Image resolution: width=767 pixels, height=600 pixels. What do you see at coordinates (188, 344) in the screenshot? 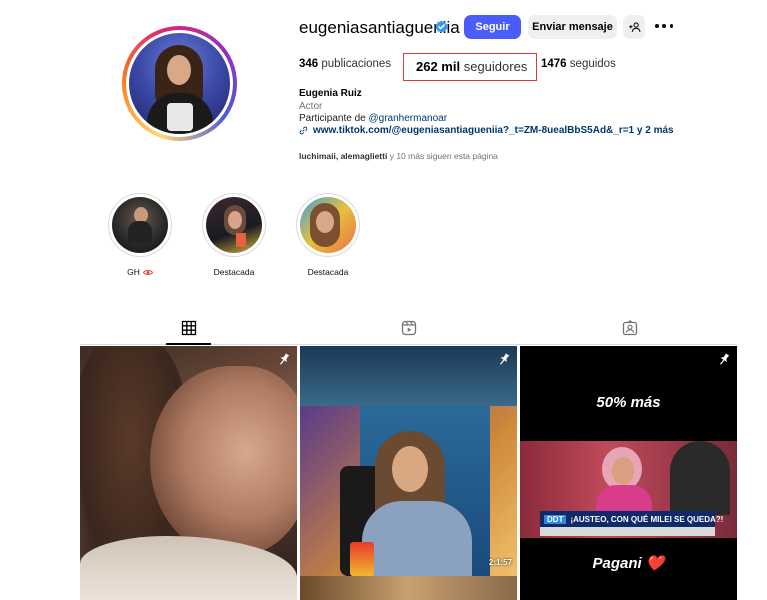
I see `active-tab-indicator` at bounding box center [188, 344].